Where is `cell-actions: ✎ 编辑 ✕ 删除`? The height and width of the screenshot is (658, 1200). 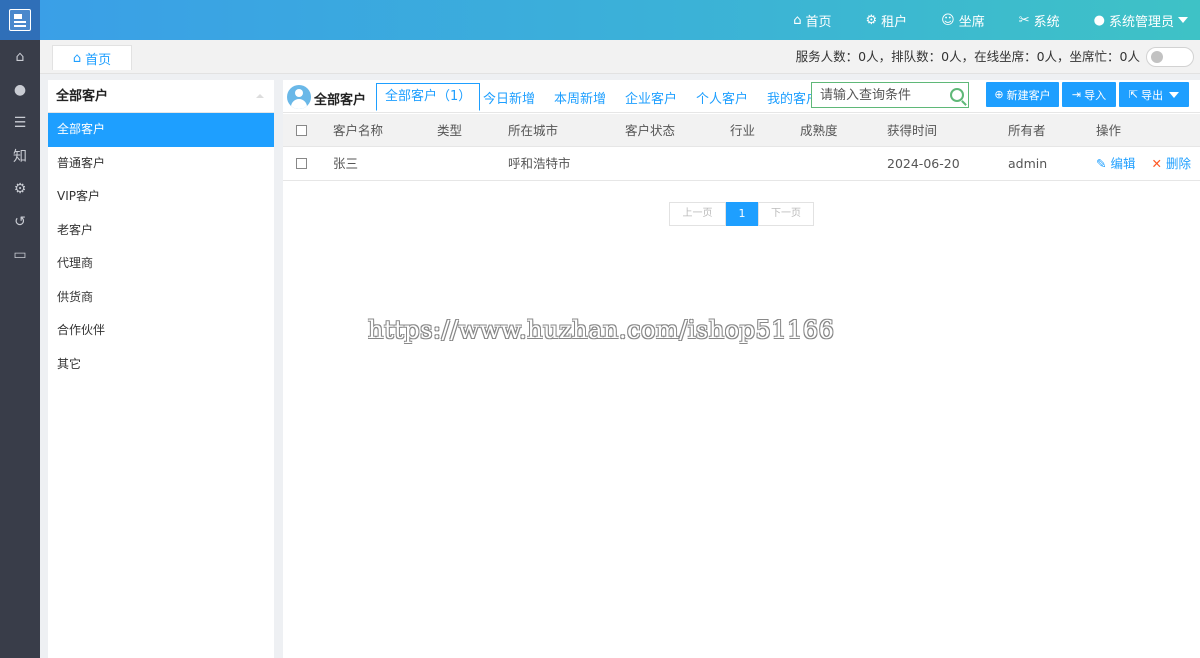 cell-actions: ✎ 编辑 ✕ 删除 is located at coordinates (1143, 163).